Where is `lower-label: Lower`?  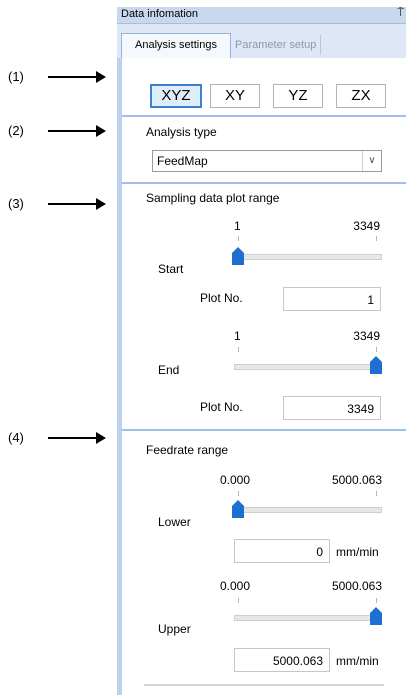
lower-label: Lower is located at coordinates (174, 522).